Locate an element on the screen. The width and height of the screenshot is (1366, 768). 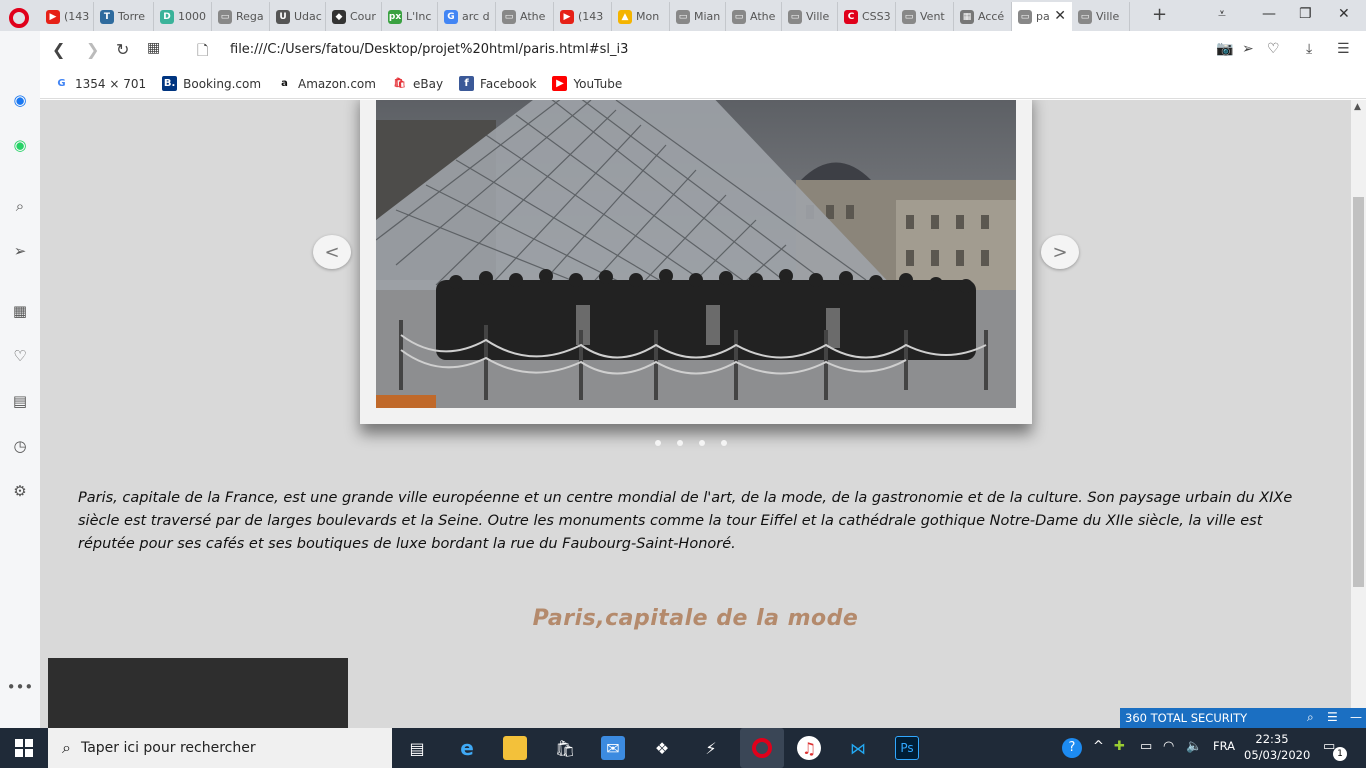
news-icon: ▤ is located at coordinates (20, 401).